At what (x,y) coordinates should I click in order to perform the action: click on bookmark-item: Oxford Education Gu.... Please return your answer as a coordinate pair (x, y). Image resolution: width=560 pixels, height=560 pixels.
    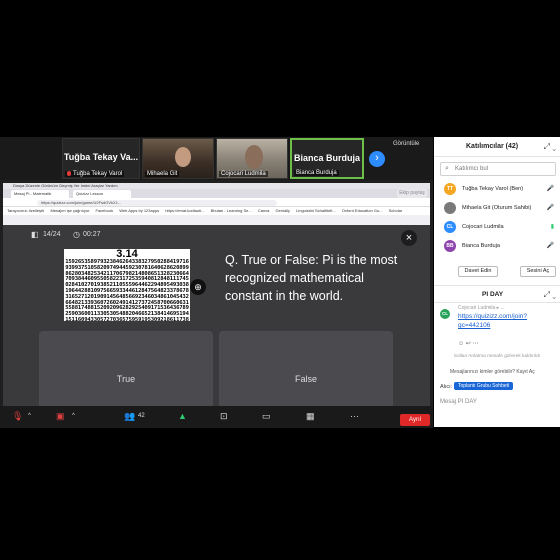
    Looking at the image, I should click on (362, 210).